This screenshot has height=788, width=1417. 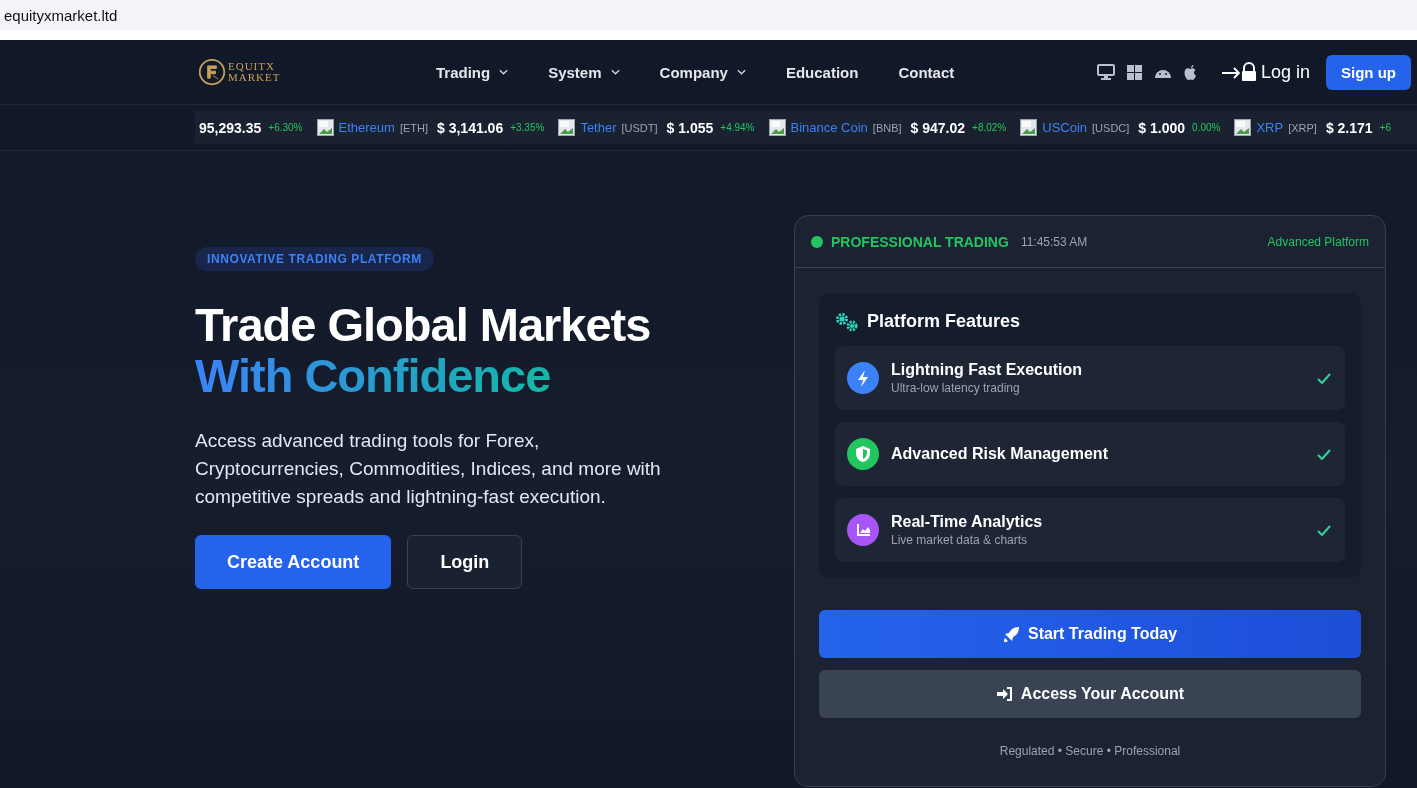 I want to click on logo-text: MARKET, so click(x=254, y=77).